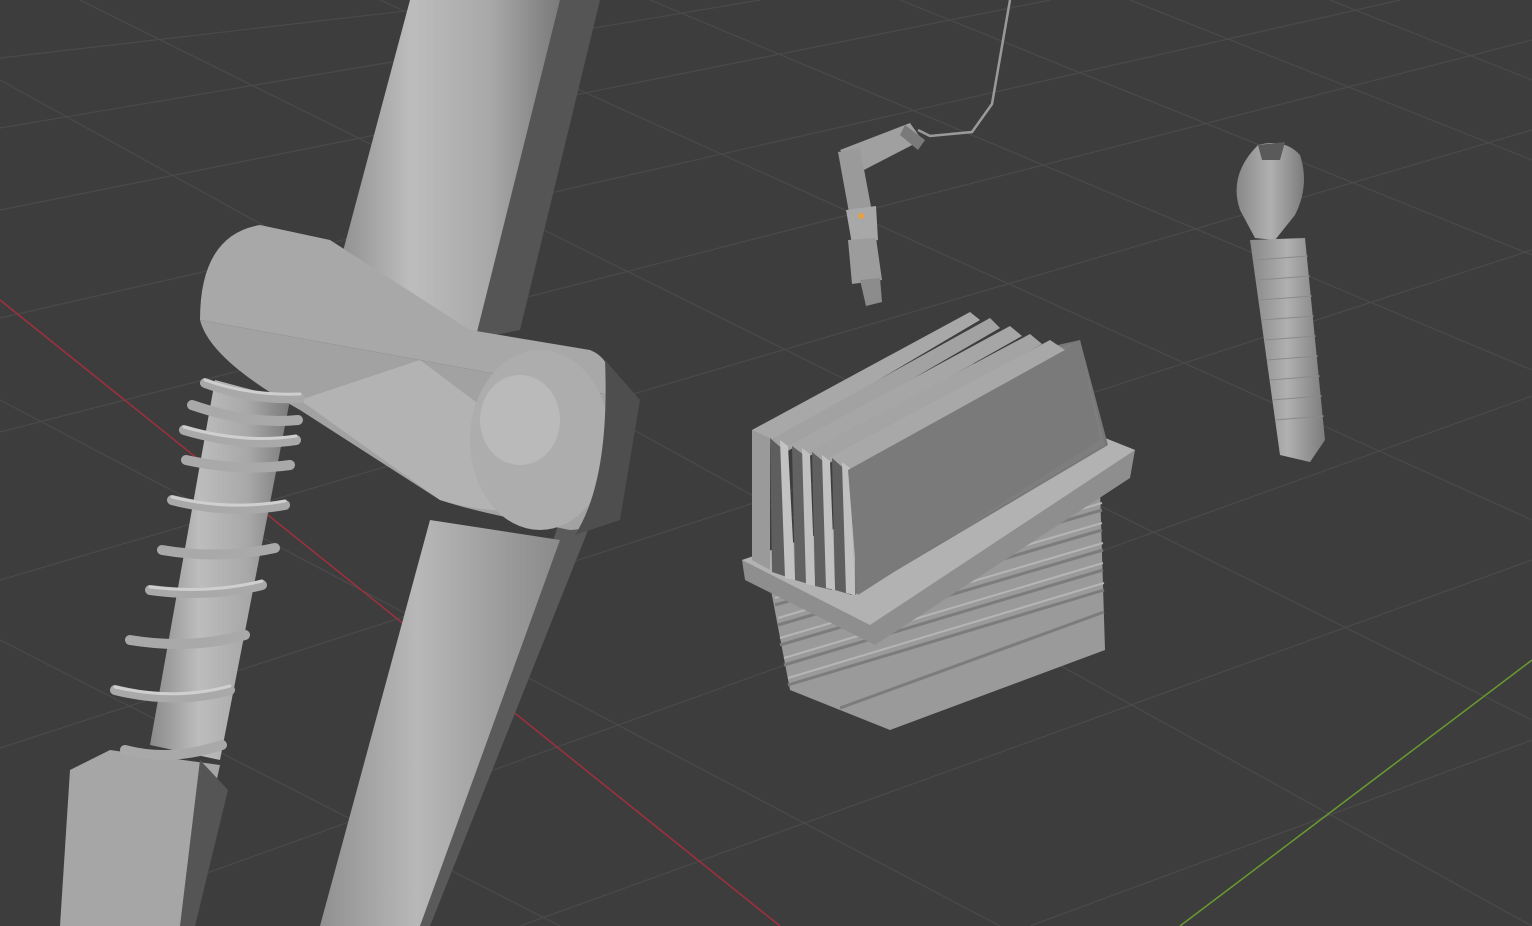  Describe the element at coordinates (1280, 302) in the screenshot. I see `spark-plug-mesh` at that location.